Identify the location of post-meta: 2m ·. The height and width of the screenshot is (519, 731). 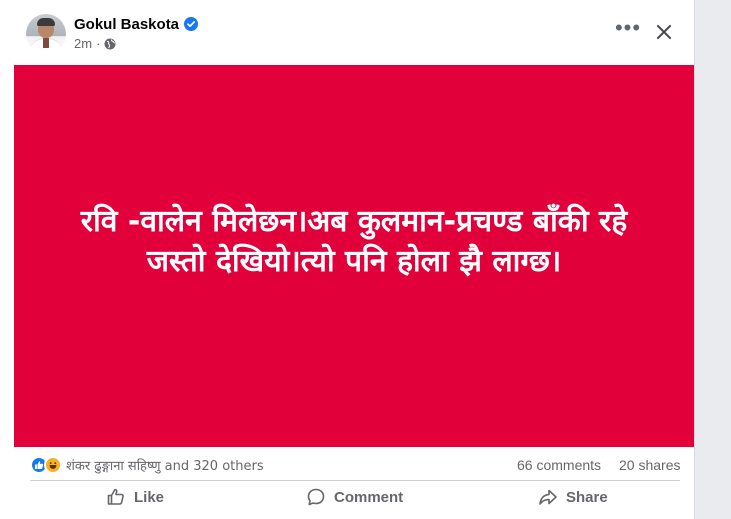
(95, 43).